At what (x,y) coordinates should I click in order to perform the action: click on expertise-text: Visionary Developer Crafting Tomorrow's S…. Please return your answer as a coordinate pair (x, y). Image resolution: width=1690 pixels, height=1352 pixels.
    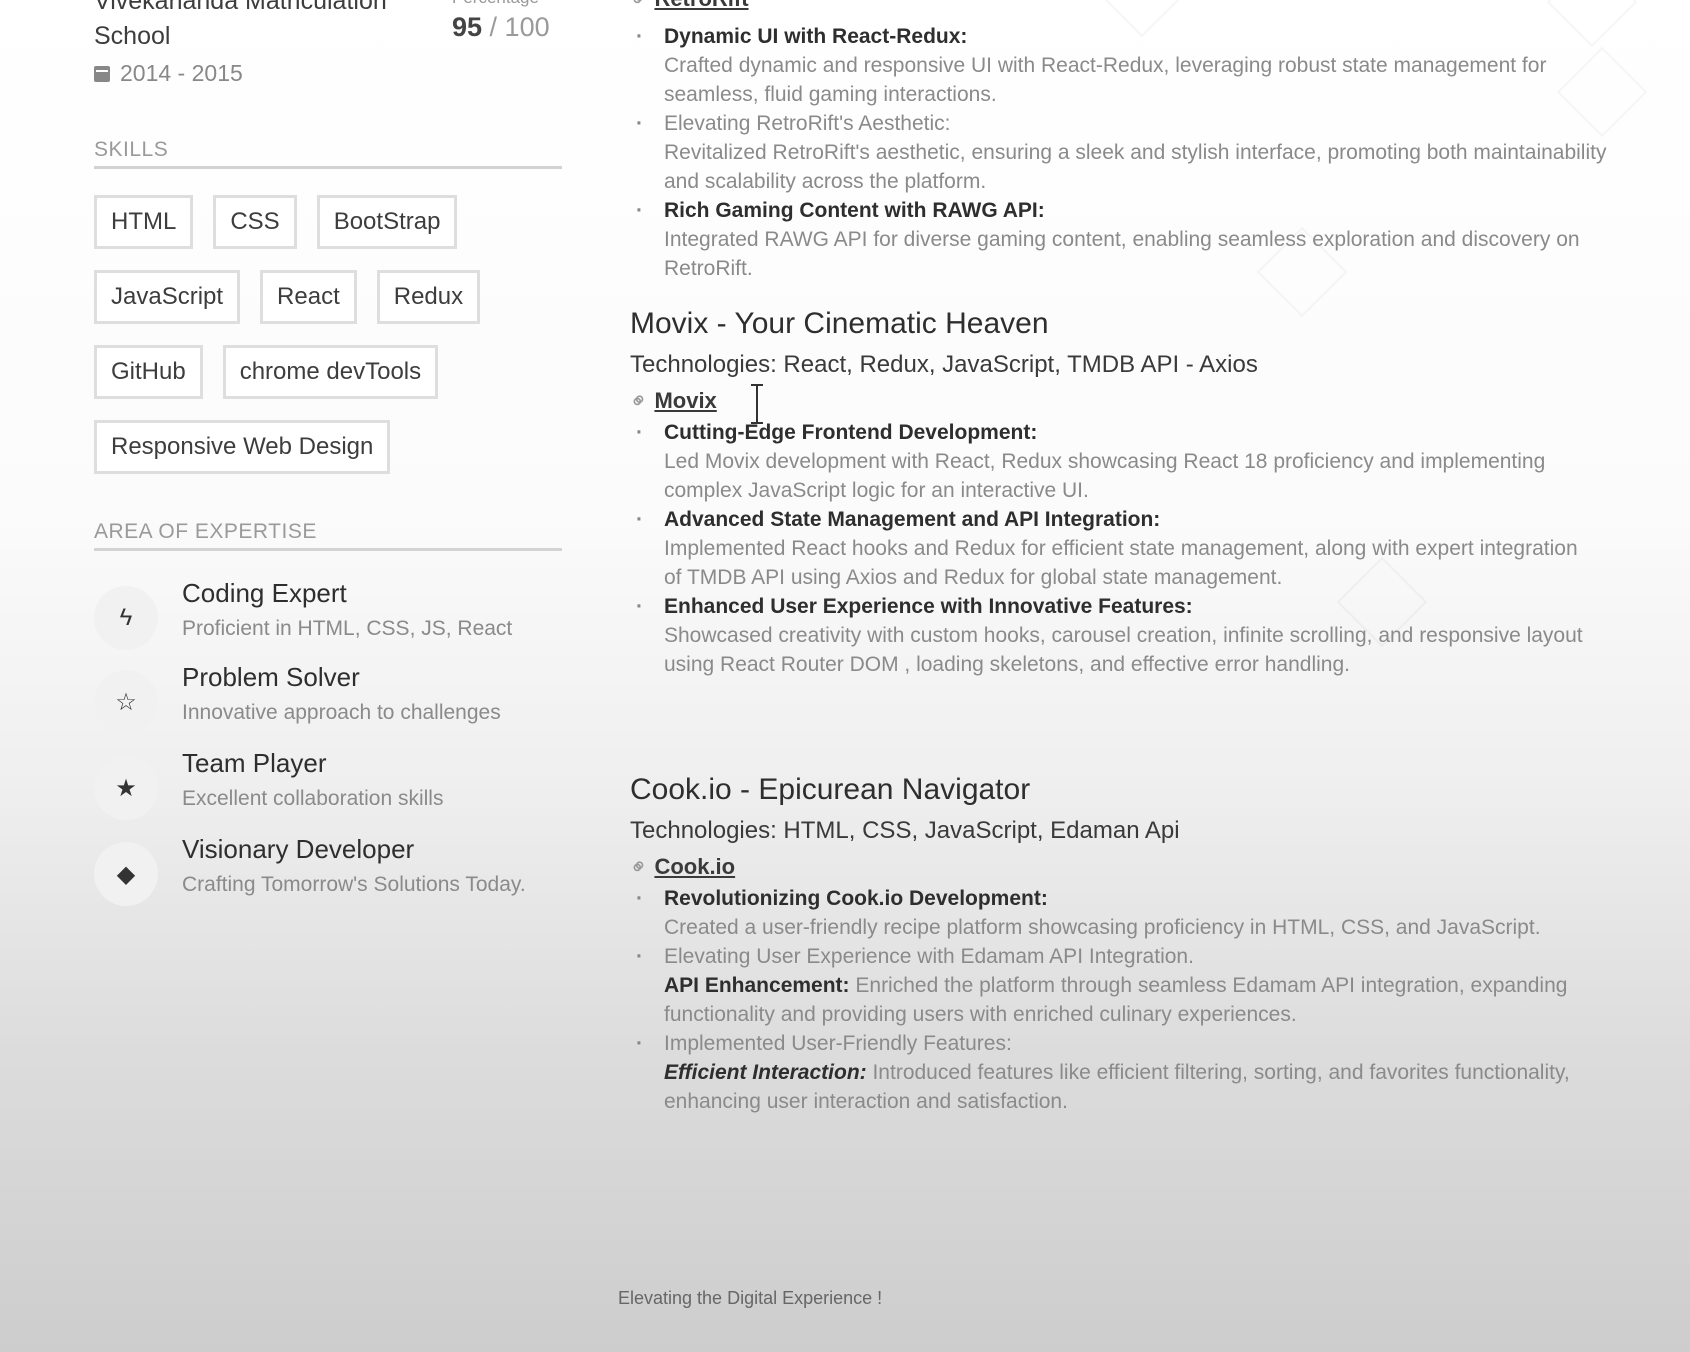
    Looking at the image, I should click on (354, 869).